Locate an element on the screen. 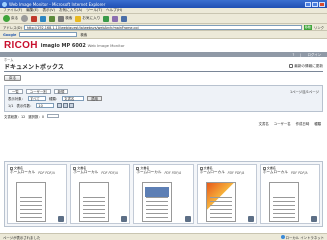 The image size is (327, 240). apply-button: 適用 is located at coordinates (94, 98).